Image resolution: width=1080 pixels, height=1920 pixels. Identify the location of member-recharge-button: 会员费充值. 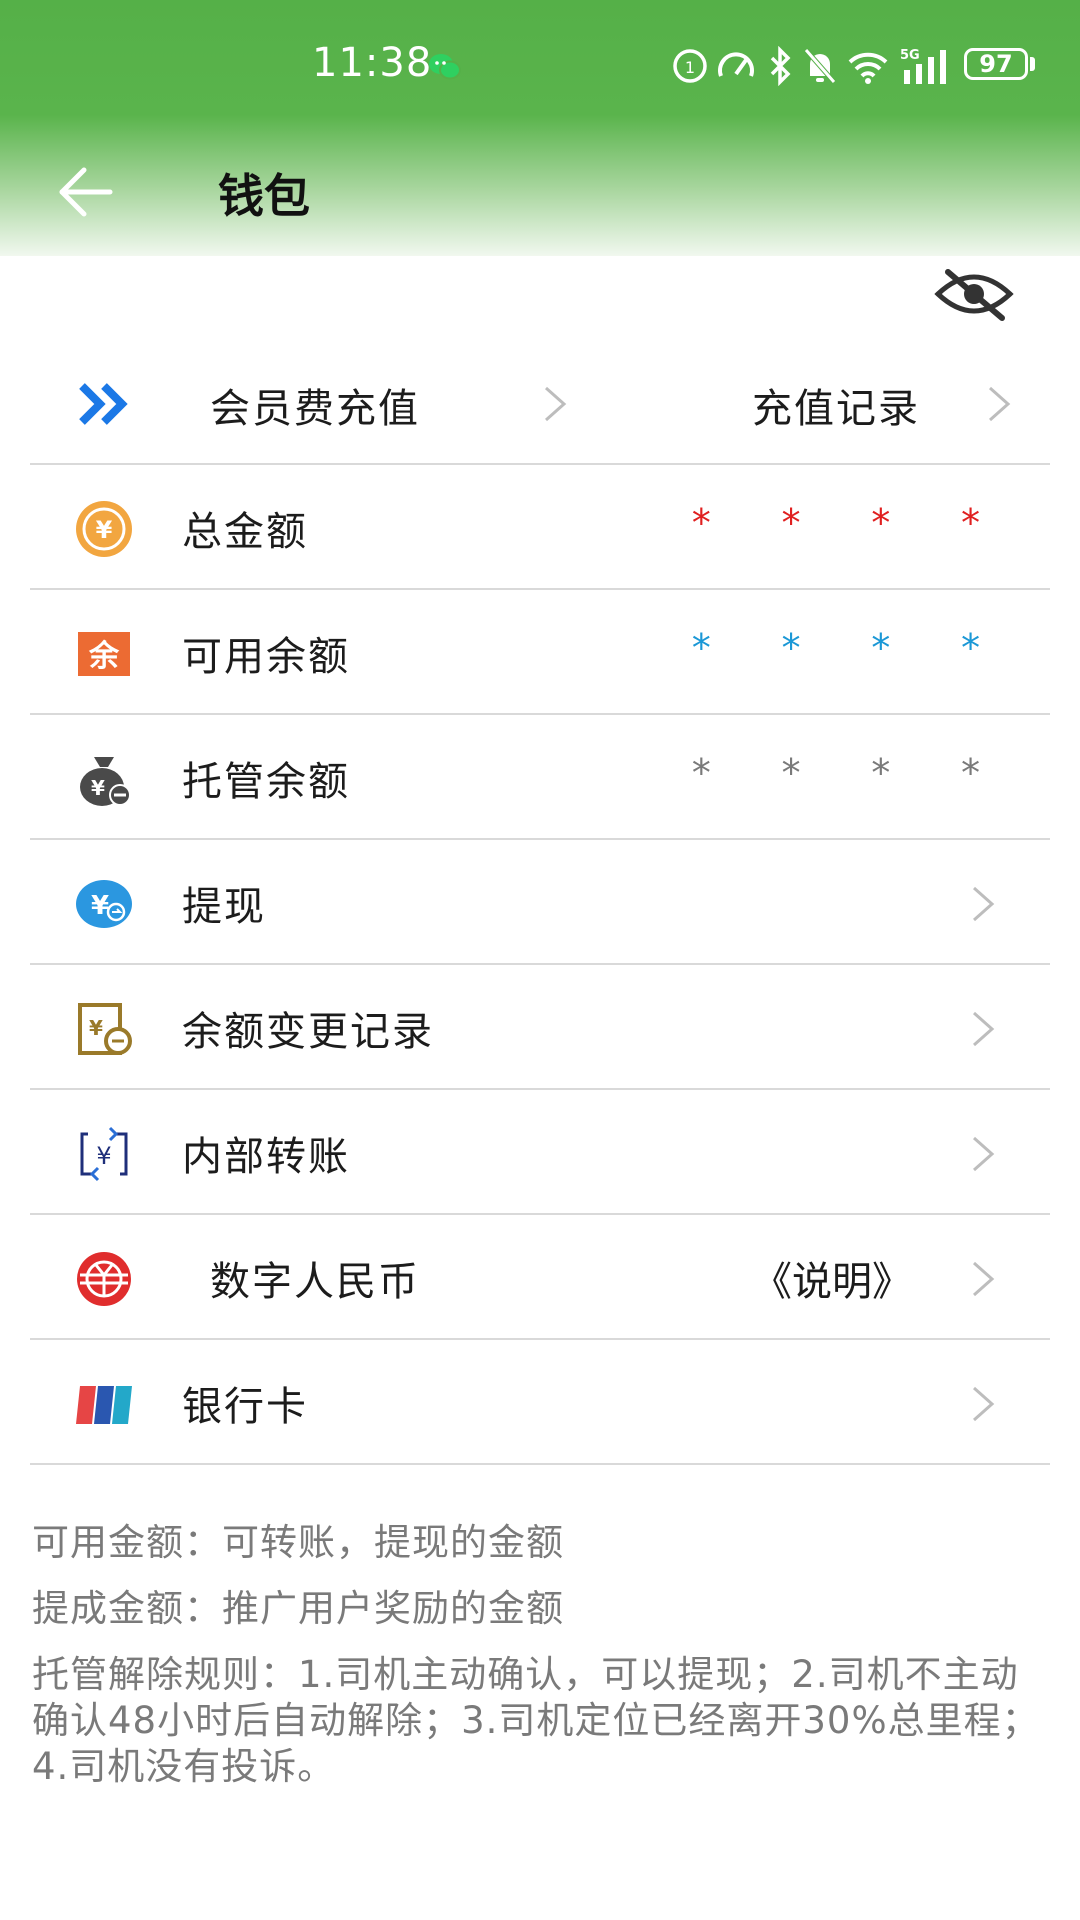
(315, 405).